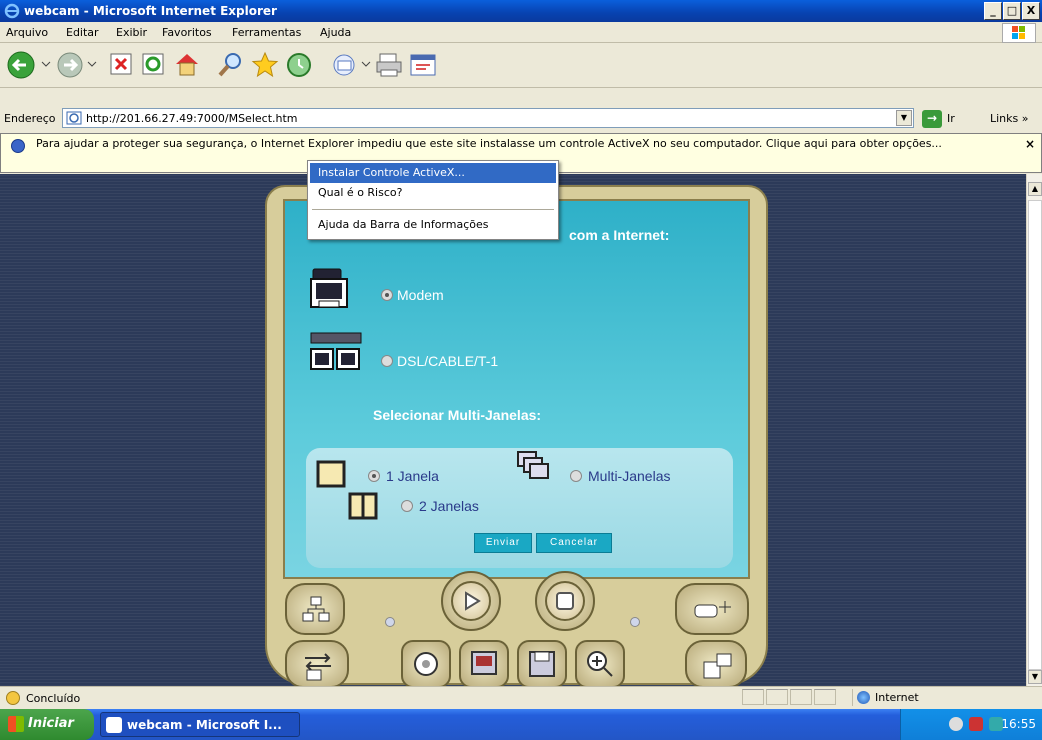 This screenshot has height=740, width=1042. What do you see at coordinates (121, 65) in the screenshot?
I see `stop-icon` at bounding box center [121, 65].